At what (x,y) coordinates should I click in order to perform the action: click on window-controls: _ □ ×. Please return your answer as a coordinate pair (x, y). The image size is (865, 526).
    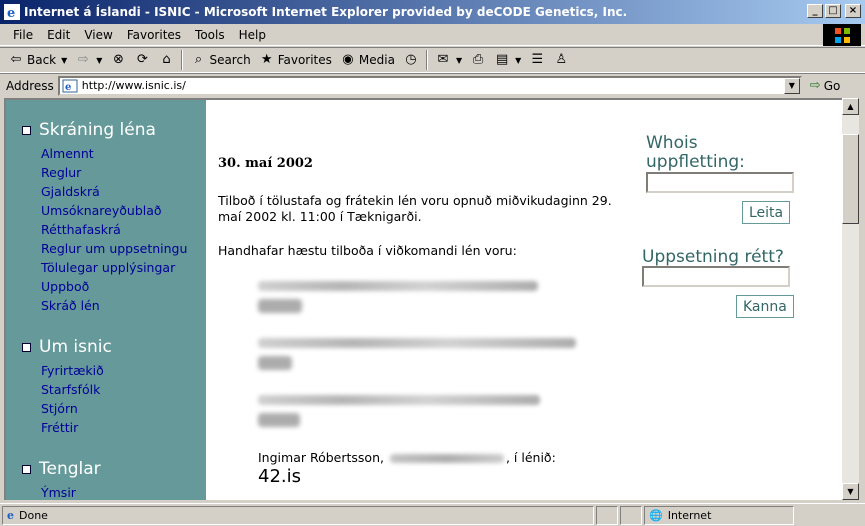
    Looking at the image, I should click on (834, 11).